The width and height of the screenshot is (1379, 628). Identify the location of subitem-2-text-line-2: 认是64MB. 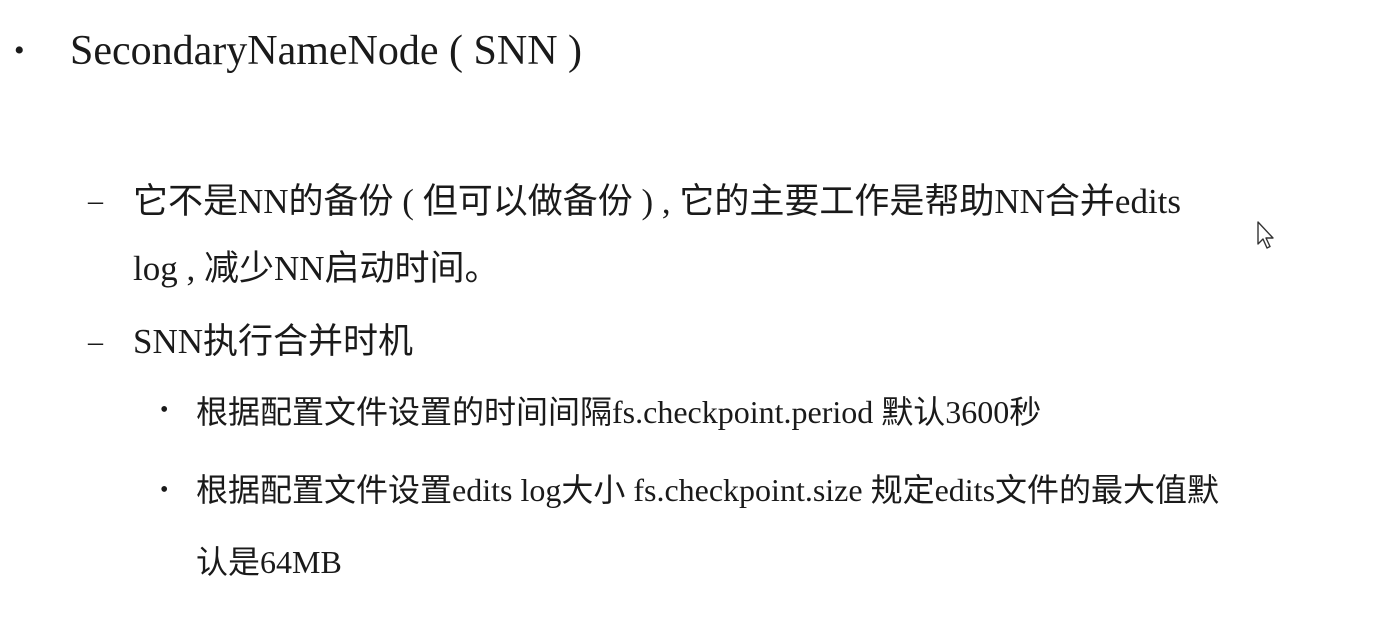
(269, 562).